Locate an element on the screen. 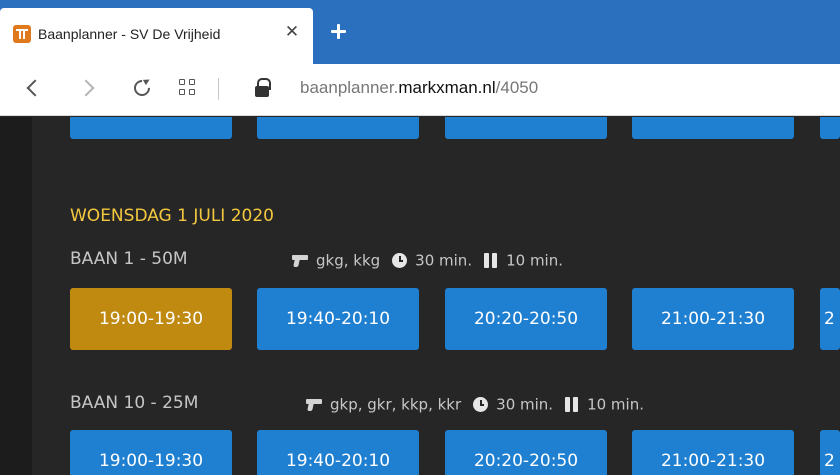  reload-button is located at coordinates (142, 88).